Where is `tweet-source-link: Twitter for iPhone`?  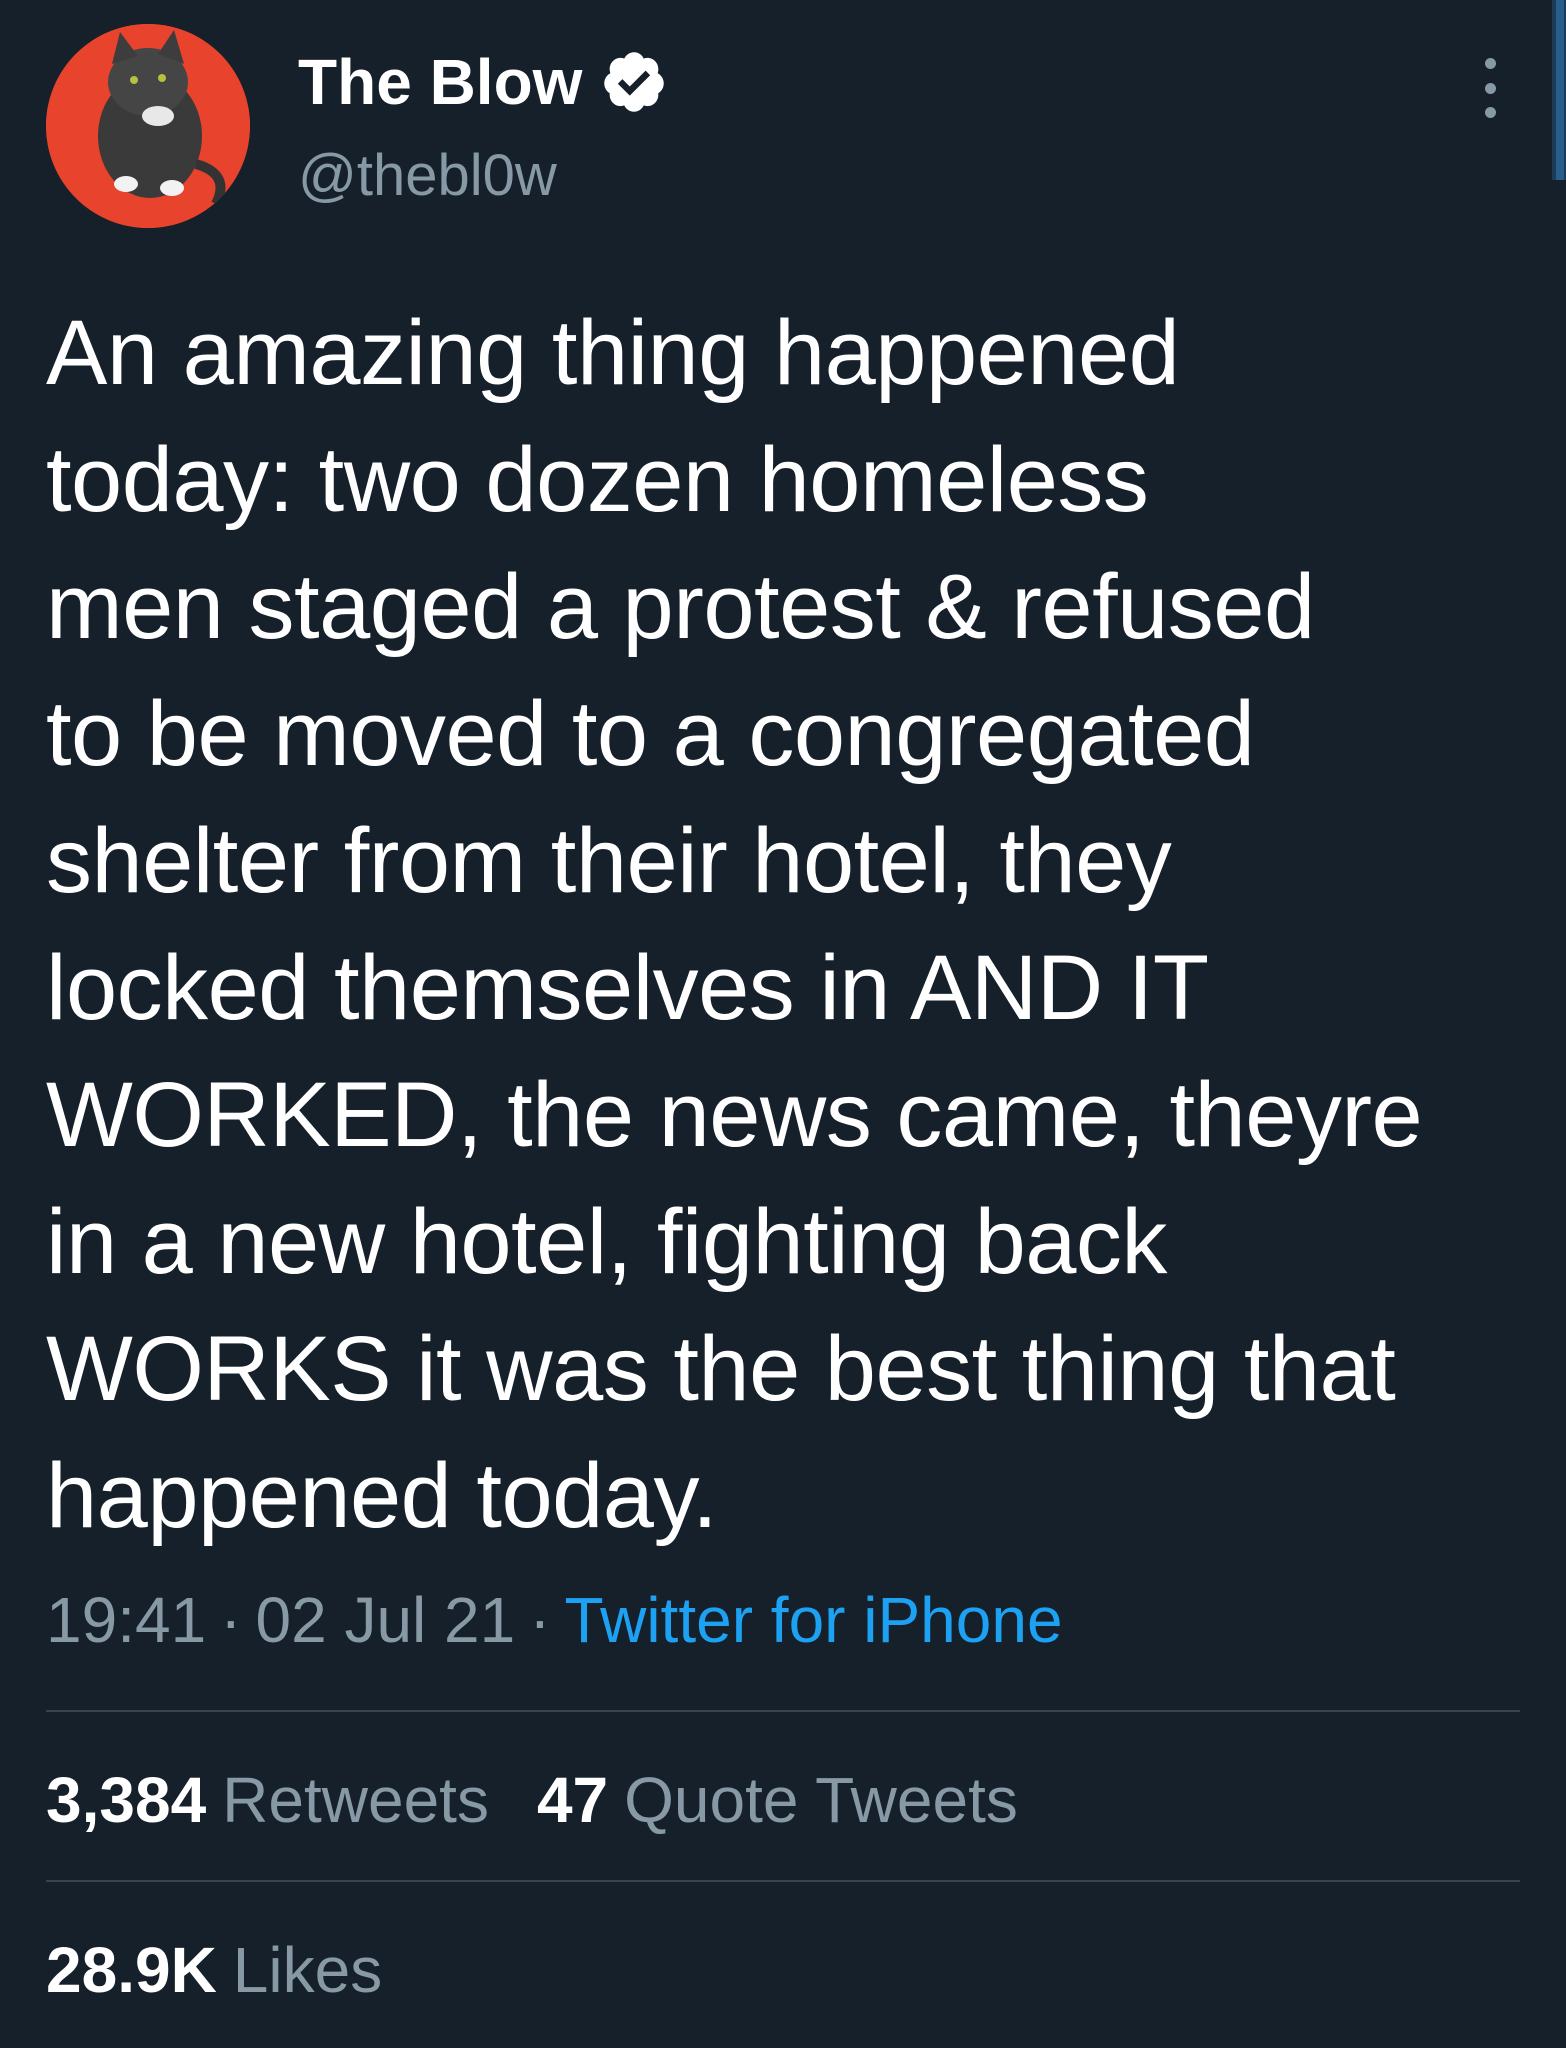 tweet-source-link: Twitter for iPhone is located at coordinates (814, 1620).